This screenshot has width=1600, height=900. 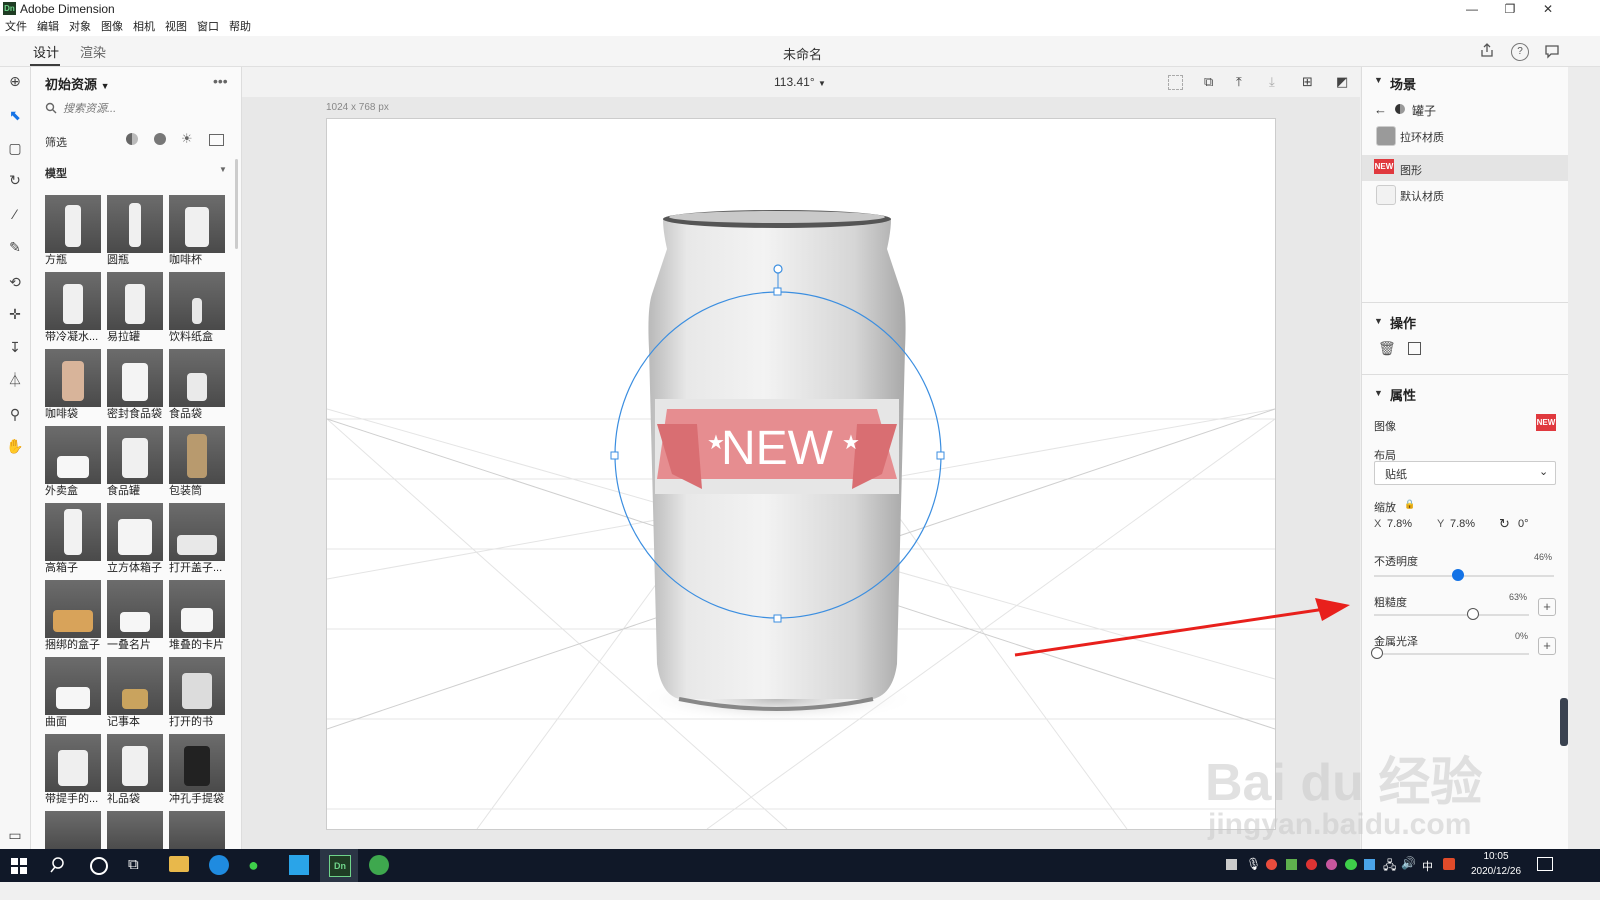 I want to click on more-options-icon: •••, so click(x=220, y=81).